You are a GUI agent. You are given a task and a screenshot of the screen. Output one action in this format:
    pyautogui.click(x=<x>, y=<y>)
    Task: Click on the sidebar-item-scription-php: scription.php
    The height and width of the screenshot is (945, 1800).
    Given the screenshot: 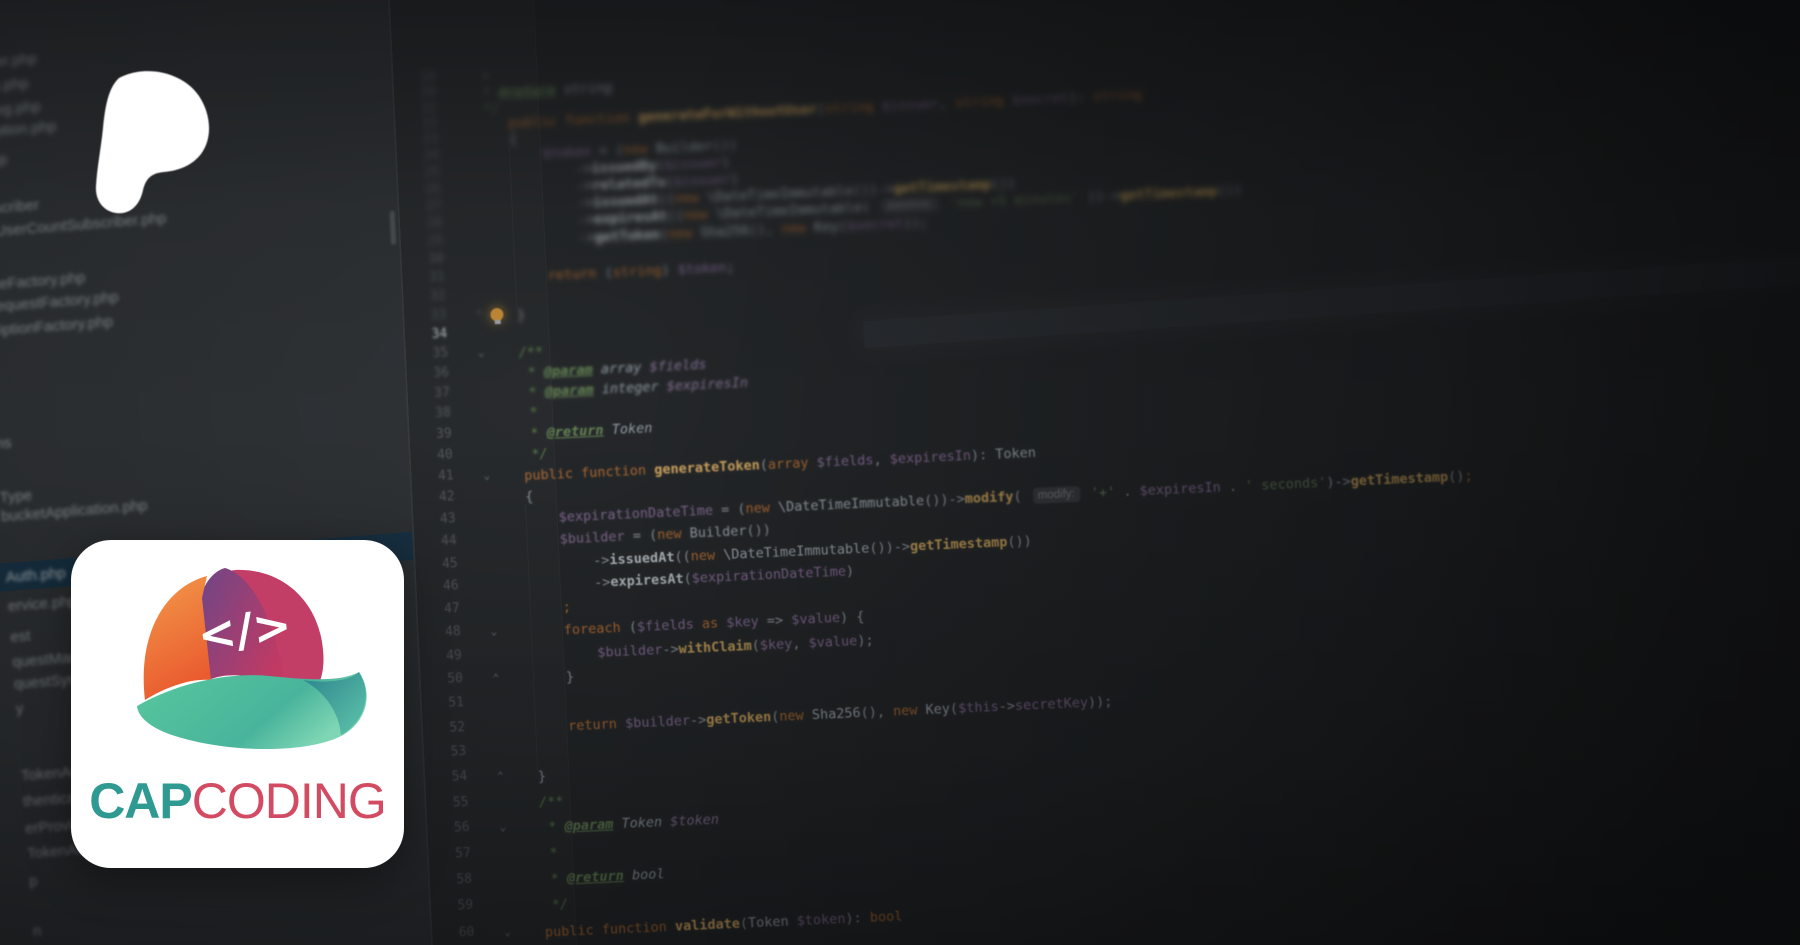 What is the action you would take?
    pyautogui.click(x=28, y=132)
    